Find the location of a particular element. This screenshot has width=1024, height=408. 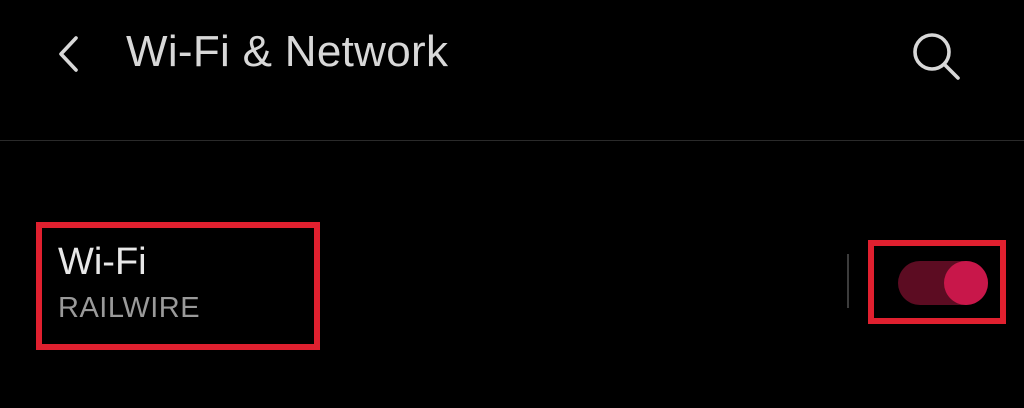

header-divider is located at coordinates (512, 140).